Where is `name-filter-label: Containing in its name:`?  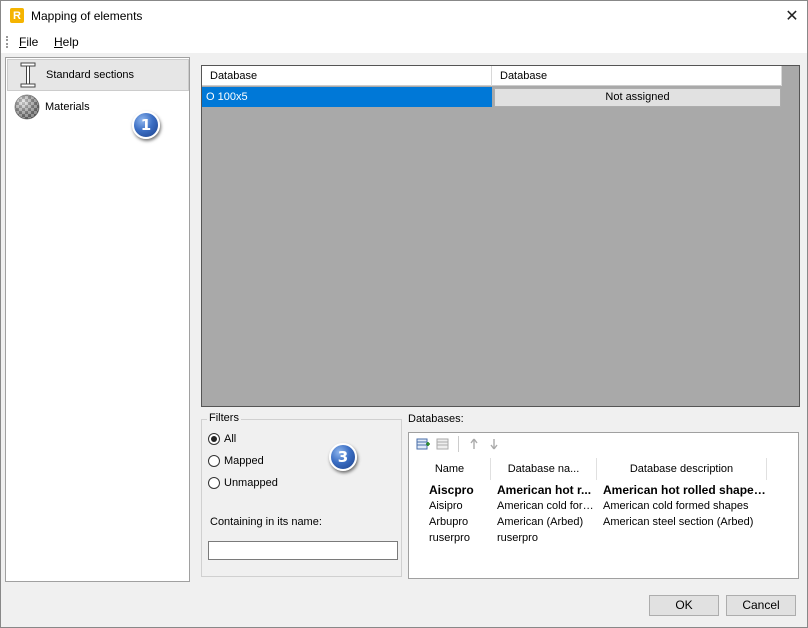 name-filter-label: Containing in its name: is located at coordinates (266, 522).